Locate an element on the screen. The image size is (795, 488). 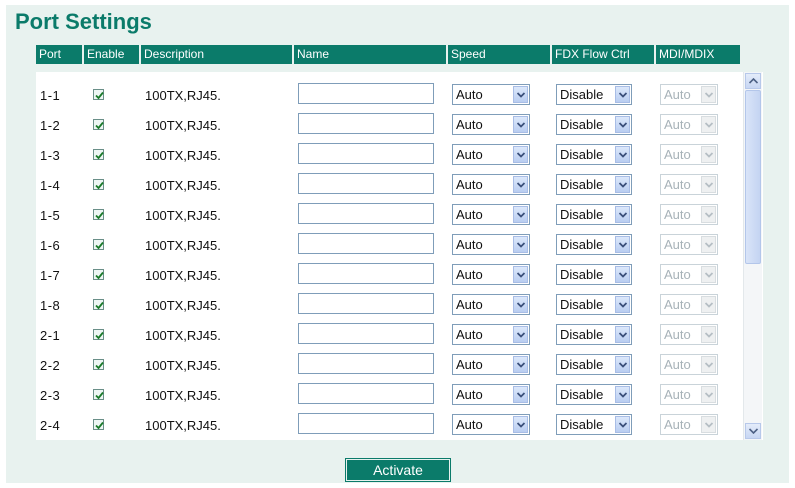
column-header-fdx-flow-ctrl: FDX Flow Ctrl is located at coordinates (604, 54).